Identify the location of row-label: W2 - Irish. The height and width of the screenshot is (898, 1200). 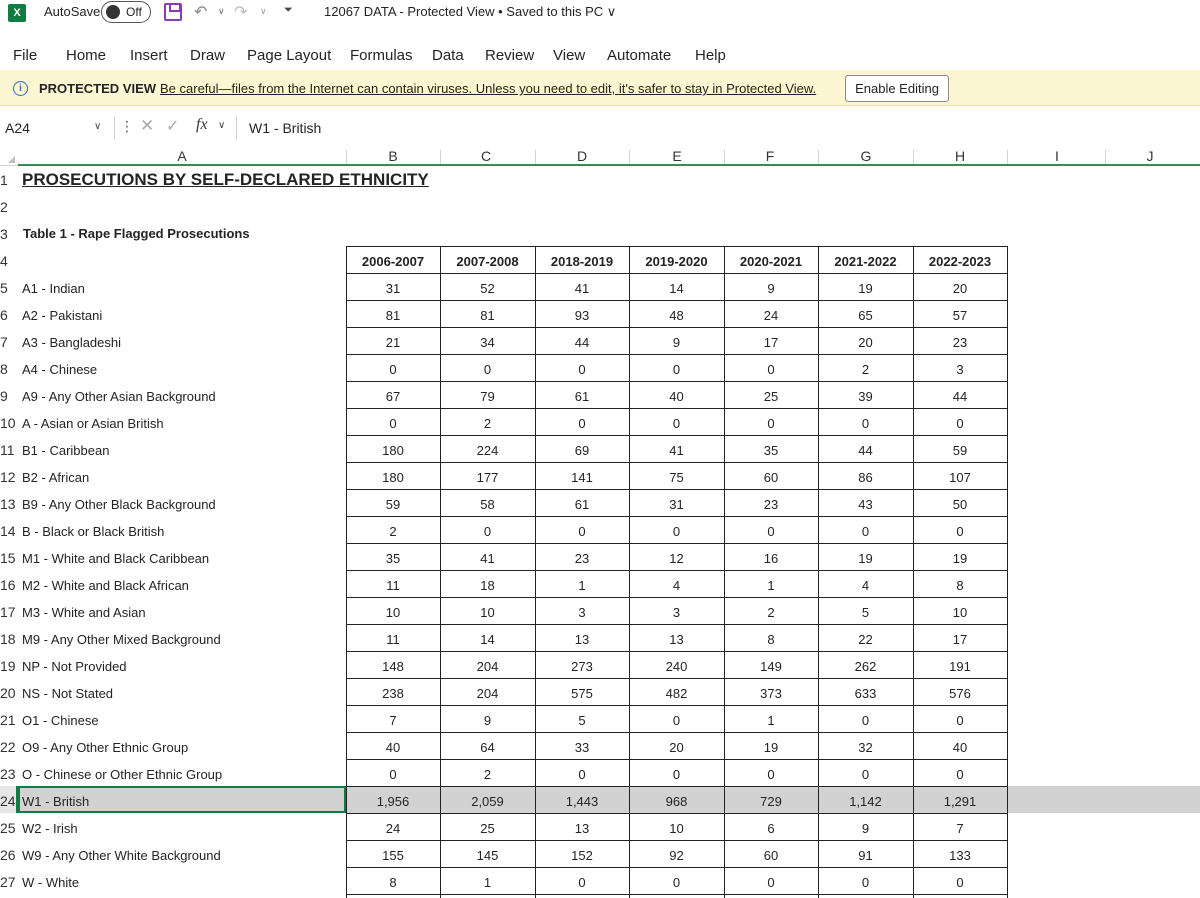
(50, 828).